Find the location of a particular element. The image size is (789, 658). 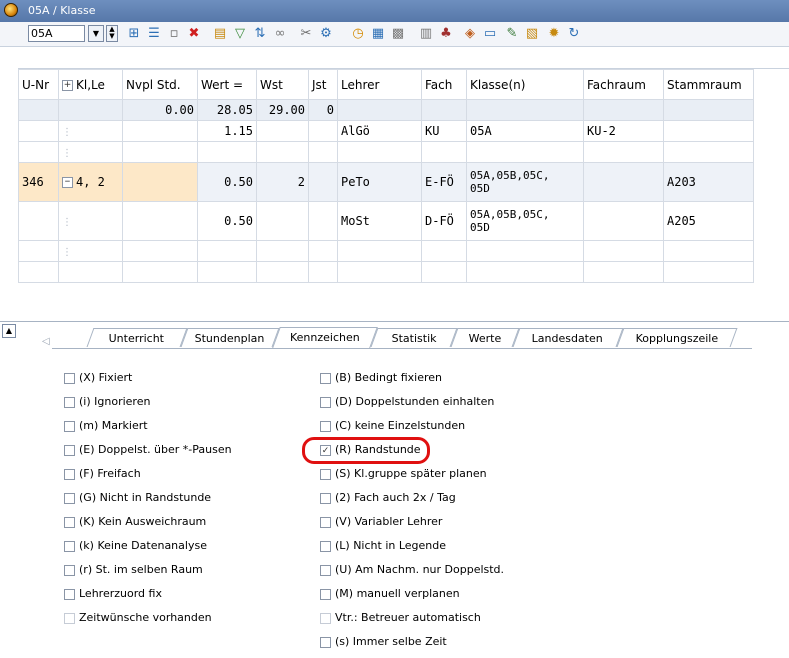

col-header-wst: Wst is located at coordinates (282, 84).